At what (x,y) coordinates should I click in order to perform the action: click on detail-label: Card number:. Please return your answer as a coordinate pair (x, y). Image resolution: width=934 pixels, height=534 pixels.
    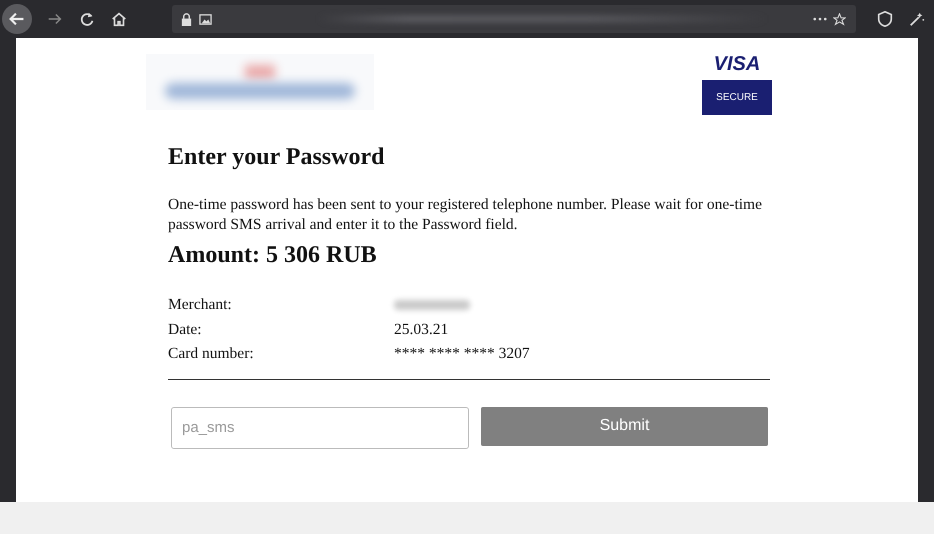
    Looking at the image, I should click on (211, 354).